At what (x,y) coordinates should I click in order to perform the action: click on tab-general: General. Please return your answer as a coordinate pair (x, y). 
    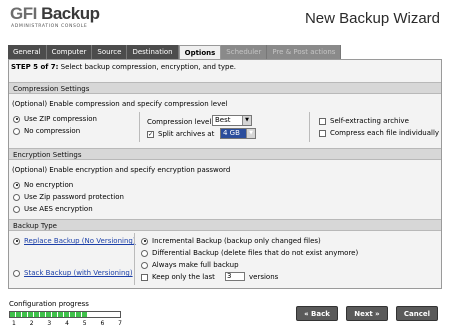
    Looking at the image, I should click on (27, 52).